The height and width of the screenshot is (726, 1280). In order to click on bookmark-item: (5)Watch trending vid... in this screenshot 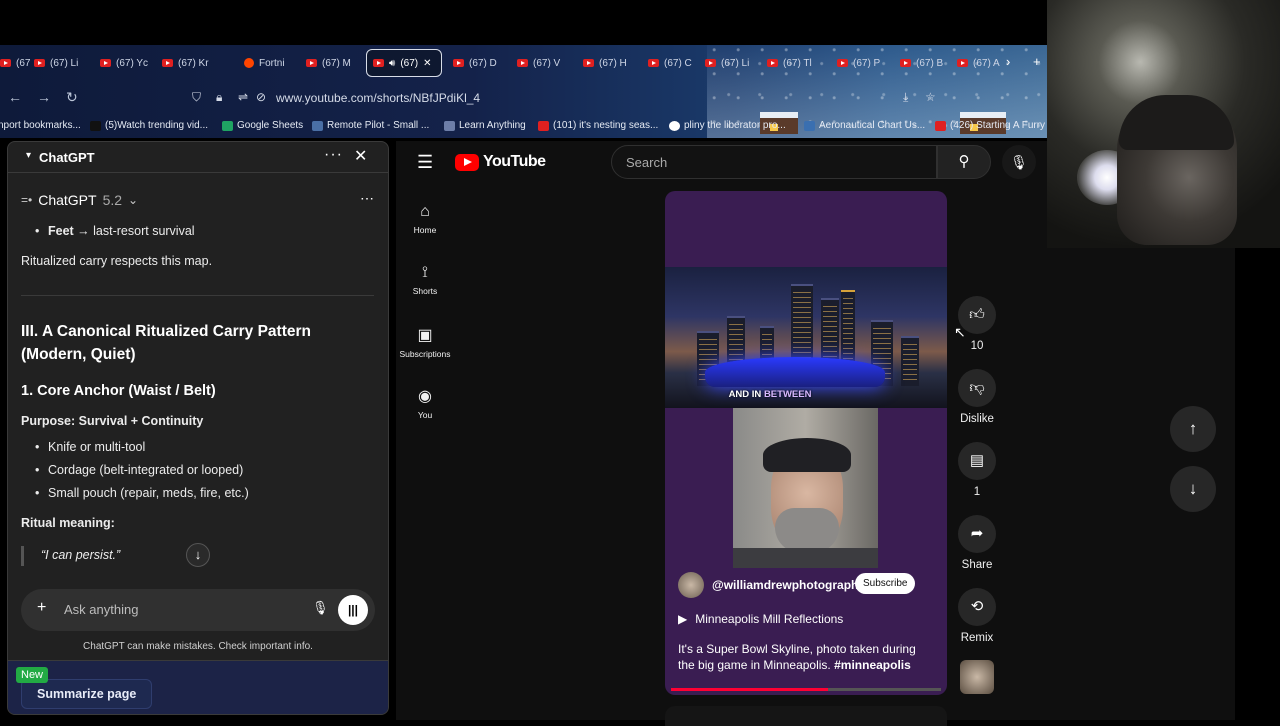, I will do `click(149, 125)`.